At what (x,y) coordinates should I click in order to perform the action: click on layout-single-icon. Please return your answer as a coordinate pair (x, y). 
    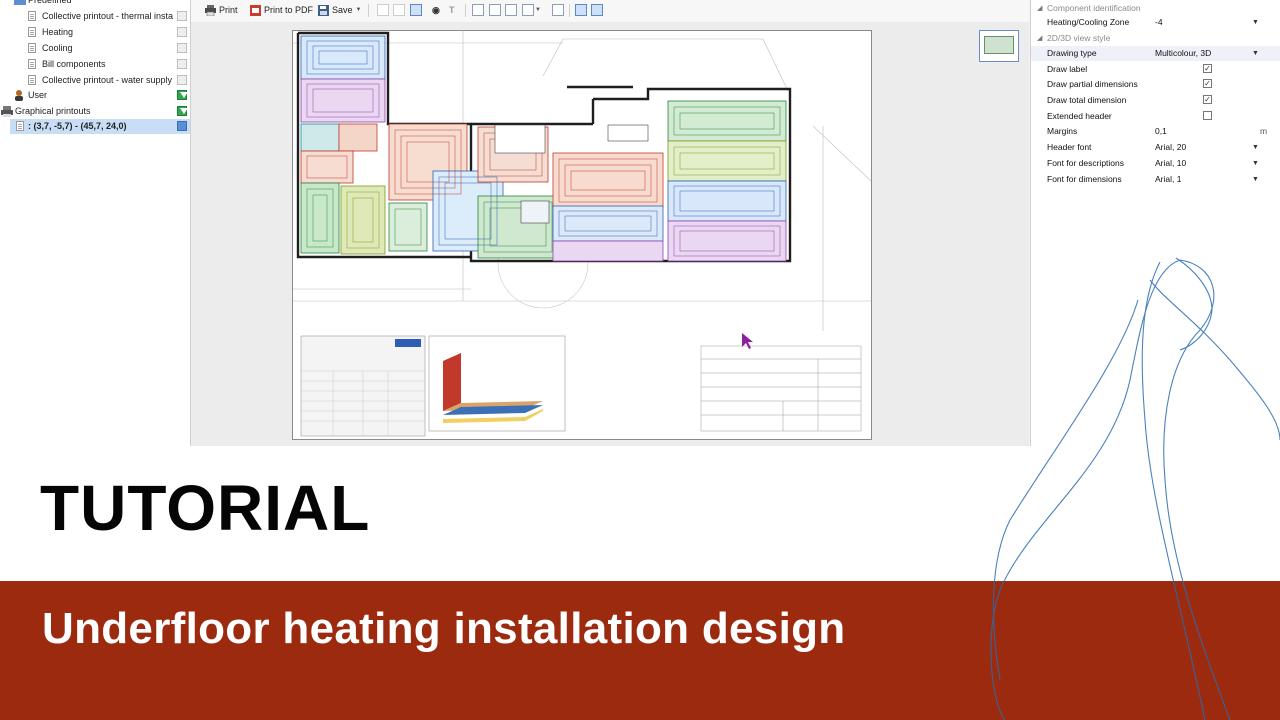
    Looking at the image, I should click on (478, 10).